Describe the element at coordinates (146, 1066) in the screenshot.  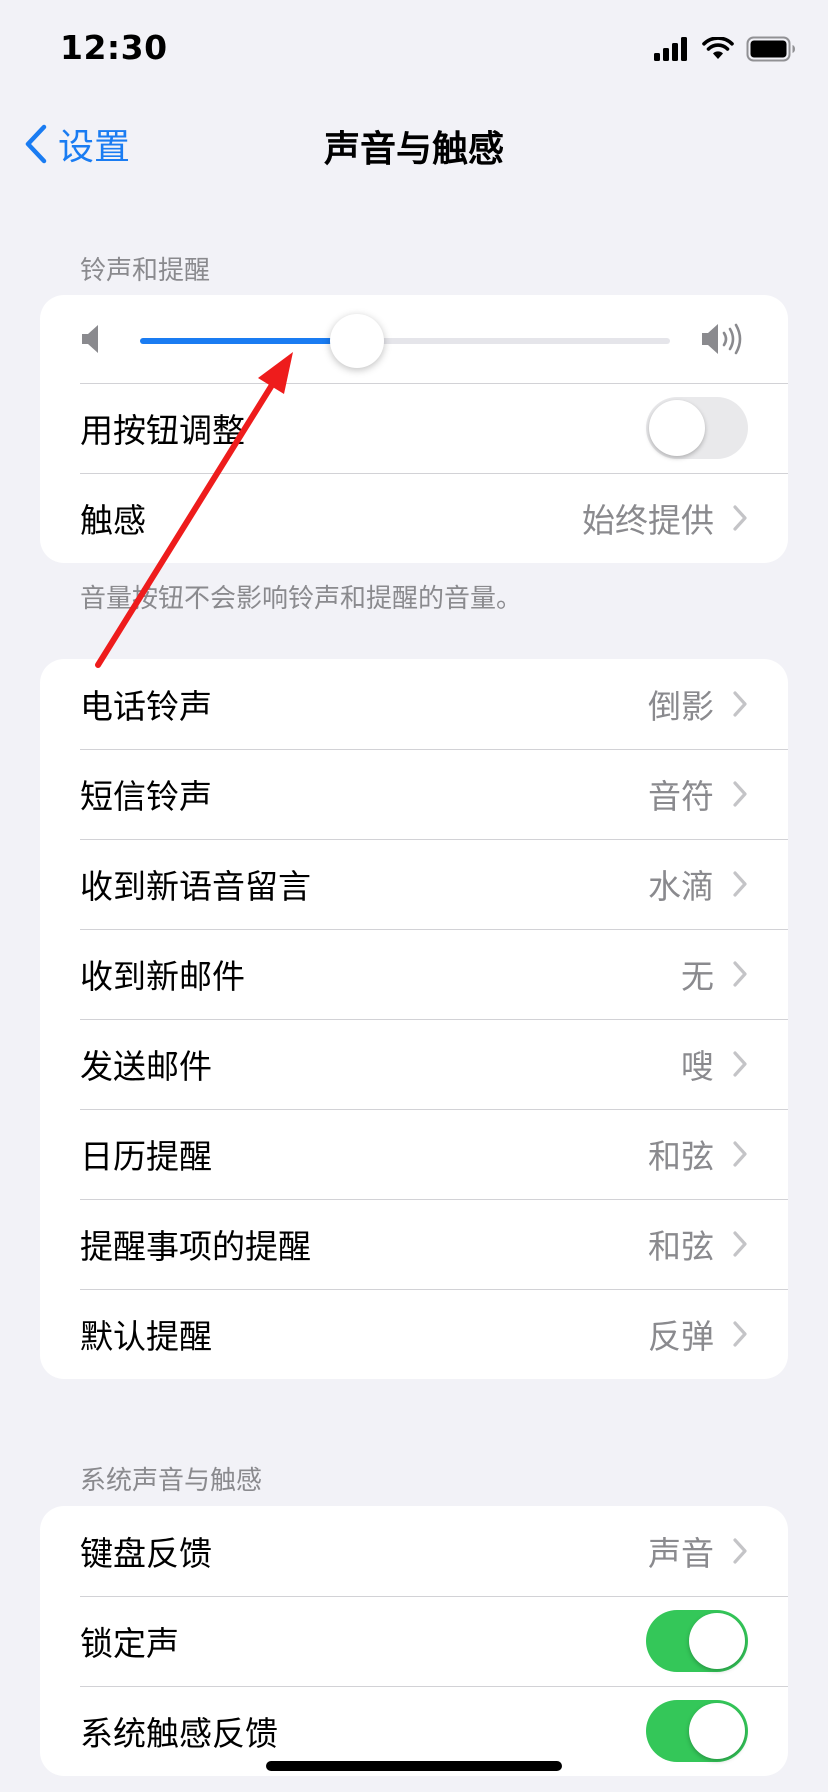
I see `sound-label: 发送邮件` at that location.